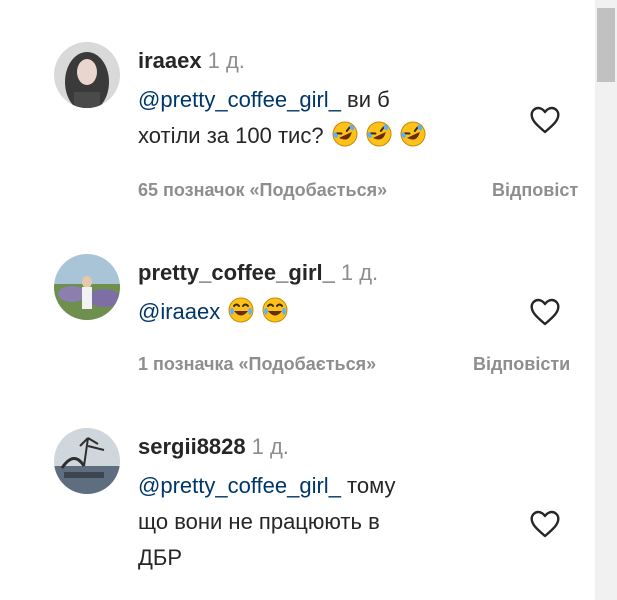 Image resolution: width=617 pixels, height=600 pixels. Describe the element at coordinates (192, 446) in the screenshot. I see `username: sergii8828` at that location.